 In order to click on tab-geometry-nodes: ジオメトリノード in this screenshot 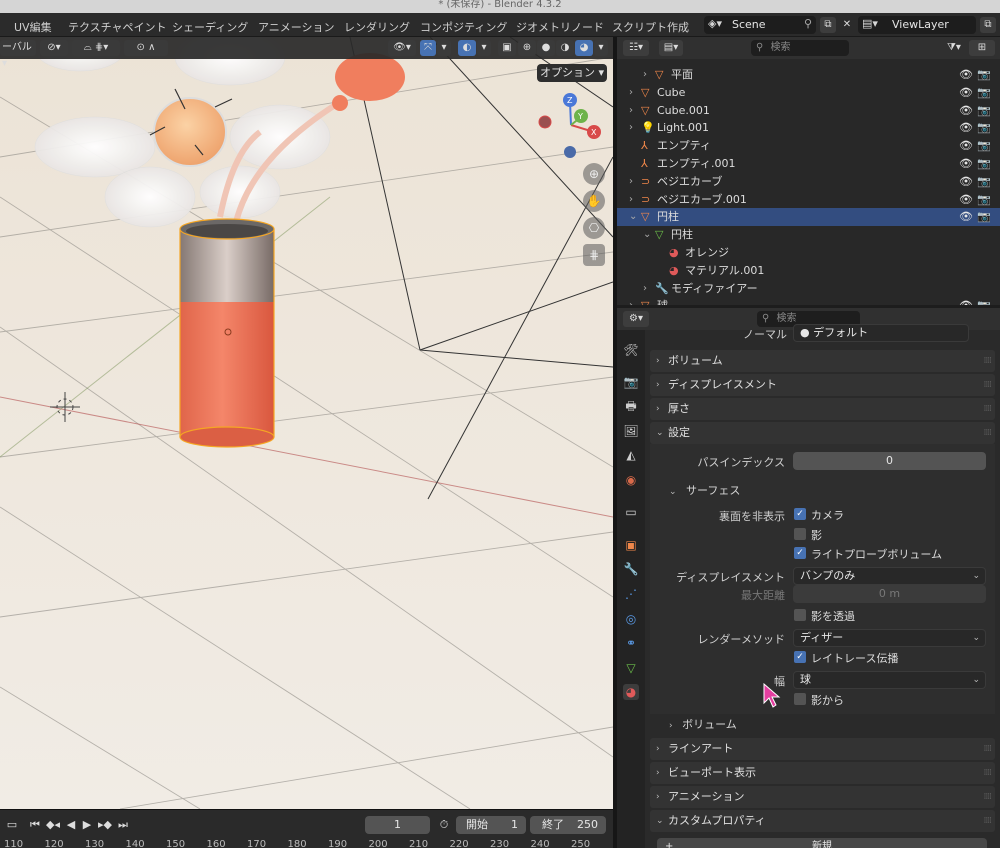, I will do `click(560, 27)`.